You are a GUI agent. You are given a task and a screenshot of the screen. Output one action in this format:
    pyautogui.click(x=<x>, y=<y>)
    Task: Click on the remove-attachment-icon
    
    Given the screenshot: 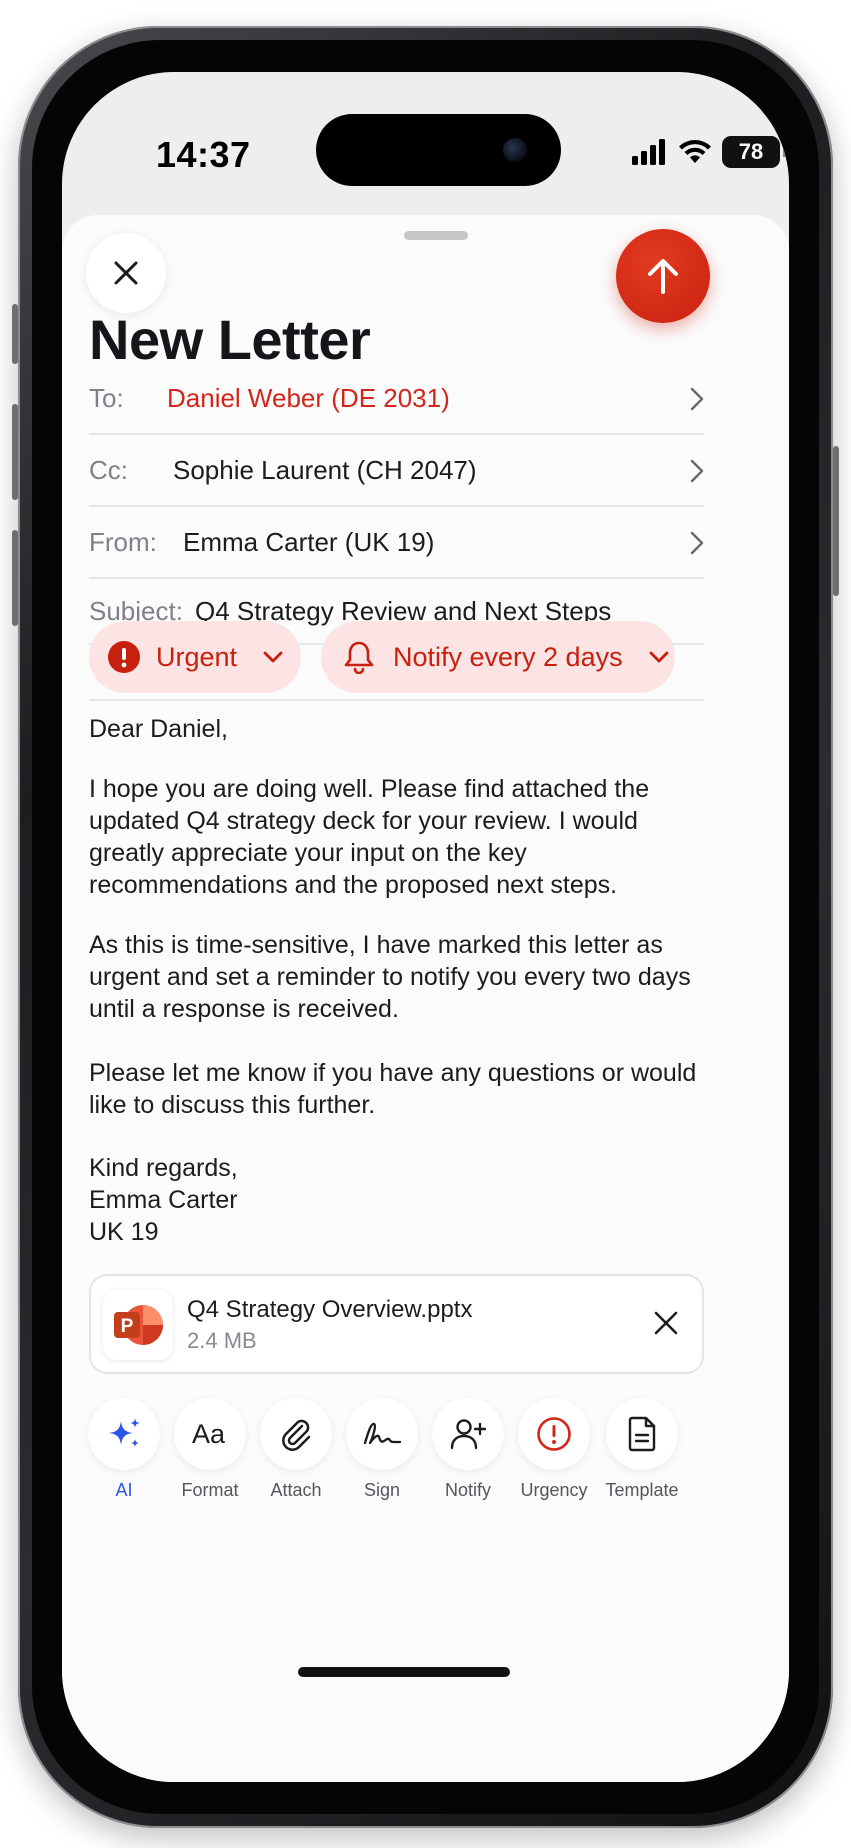 What is the action you would take?
    pyautogui.click(x=666, y=1323)
    